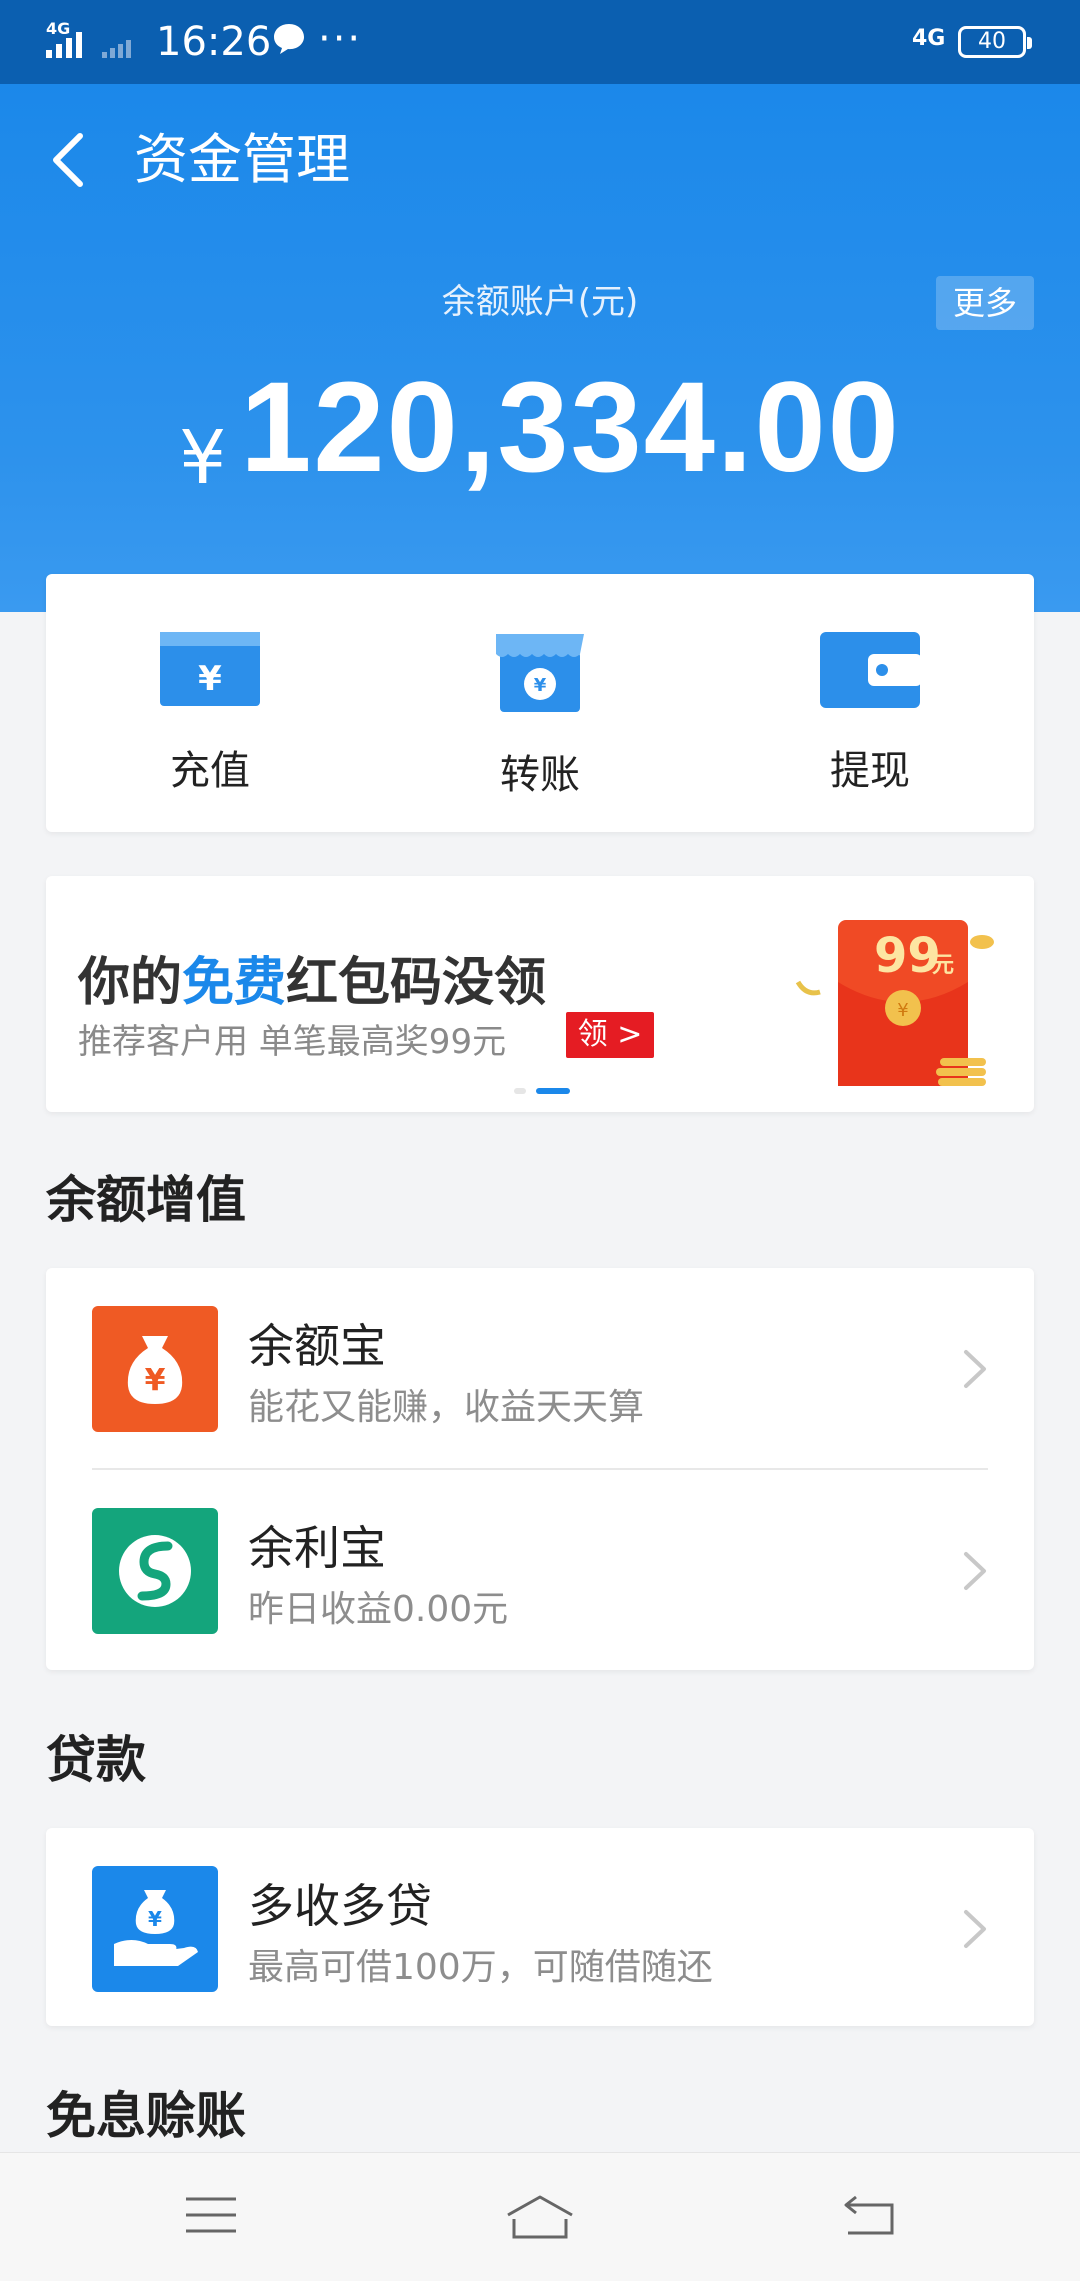 Image resolution: width=1080 pixels, height=2281 pixels. Describe the element at coordinates (570, 427) in the screenshot. I see `balance-value: 120,334.00` at that location.